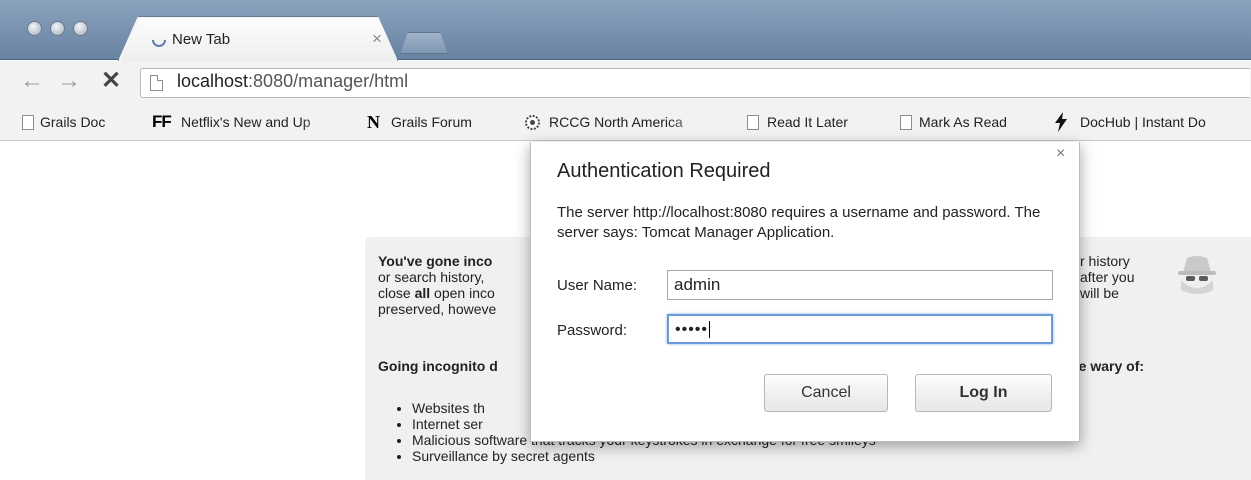 This screenshot has width=1251, height=480. I want to click on bookmark-grails-doc: Grails Doc, so click(87, 123).